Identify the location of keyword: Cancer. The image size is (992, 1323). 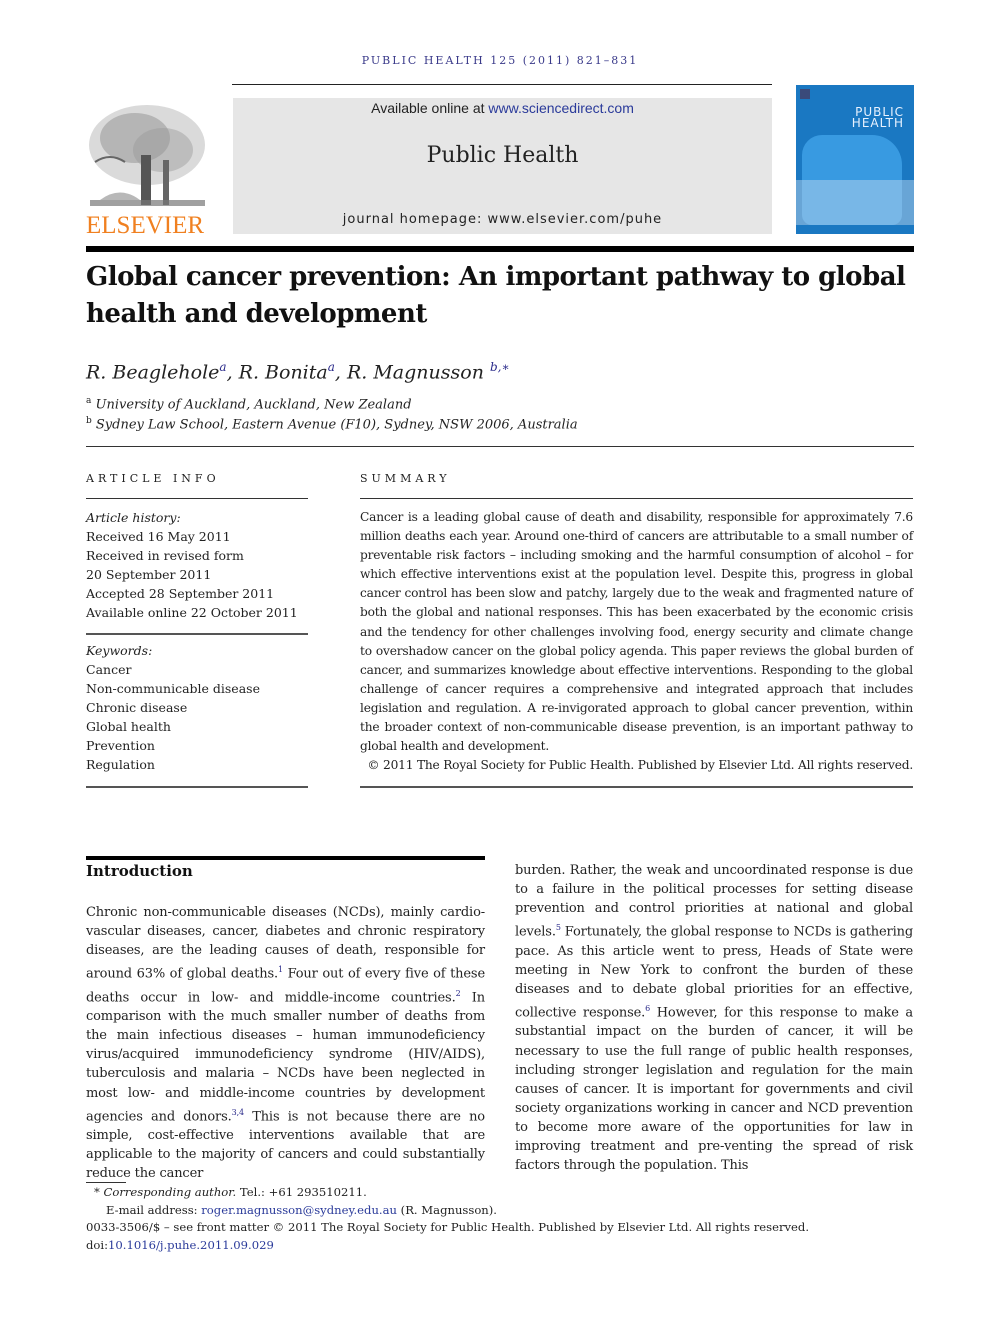
(109, 669).